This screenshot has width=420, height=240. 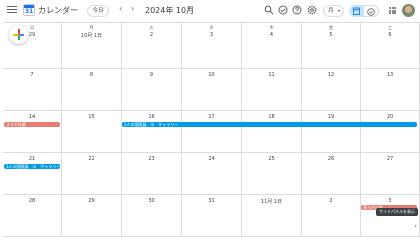 I want to click on offline-status-icon, so click(x=283, y=10).